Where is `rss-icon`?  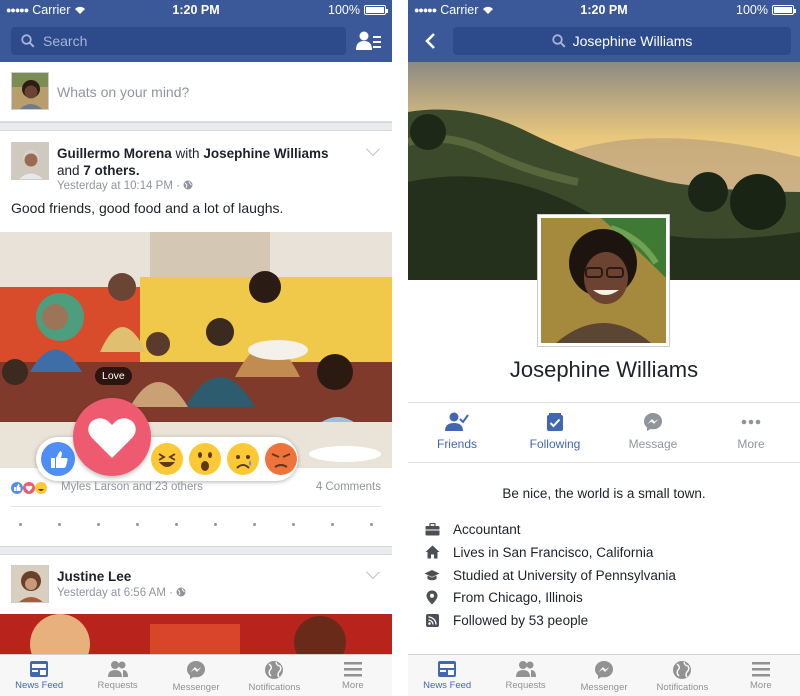
rss-icon is located at coordinates (432, 620).